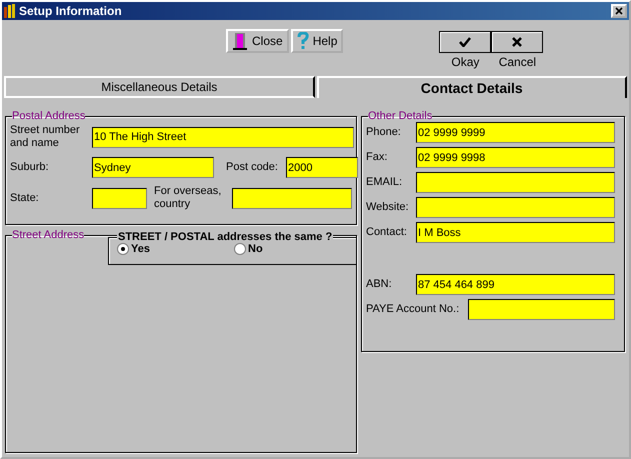 The image size is (631, 459). I want to click on field-label: For overseas, country, so click(188, 198).